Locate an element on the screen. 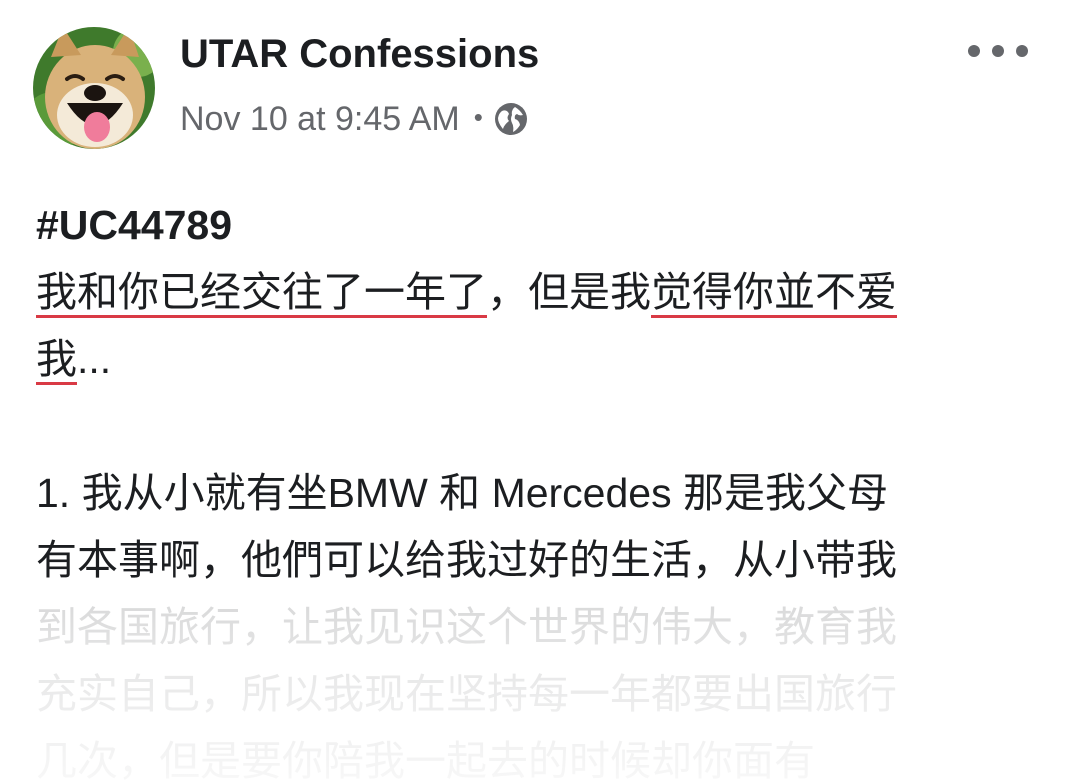  hashtag-line: #UC44789 is located at coordinates (541, 225).